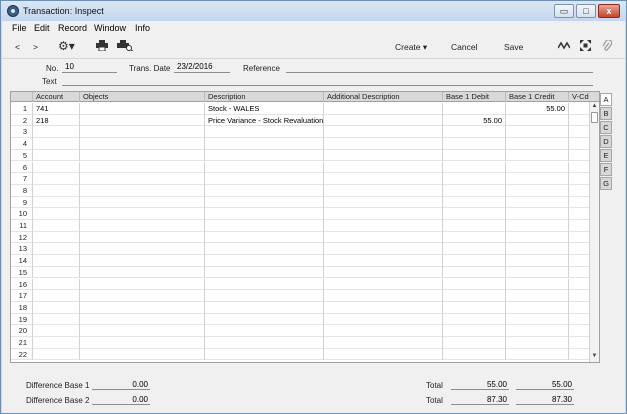  What do you see at coordinates (305, 249) in the screenshot?
I see `table-row: 13` at bounding box center [305, 249].